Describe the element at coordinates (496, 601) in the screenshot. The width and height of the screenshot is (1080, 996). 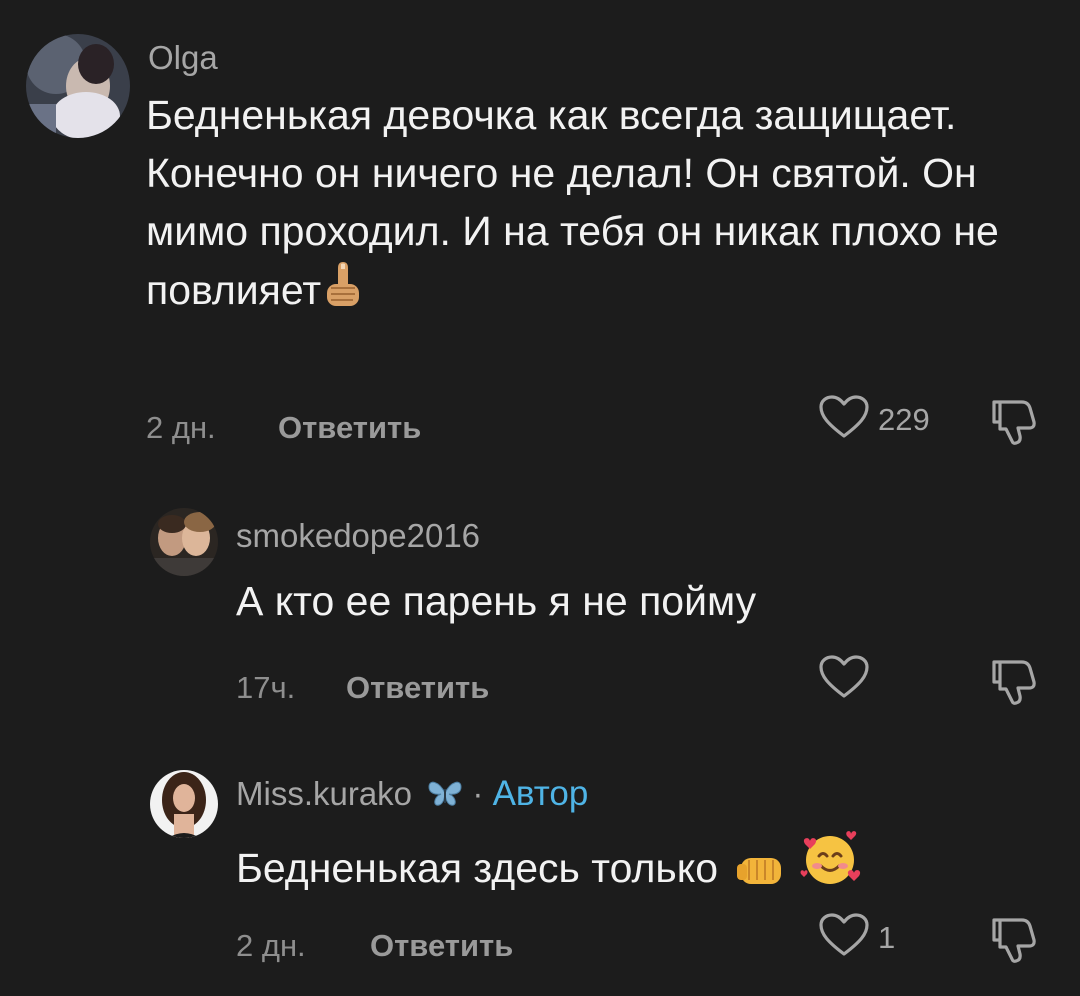
I see `comment-text: А кто ее парень я не пойму` at that location.